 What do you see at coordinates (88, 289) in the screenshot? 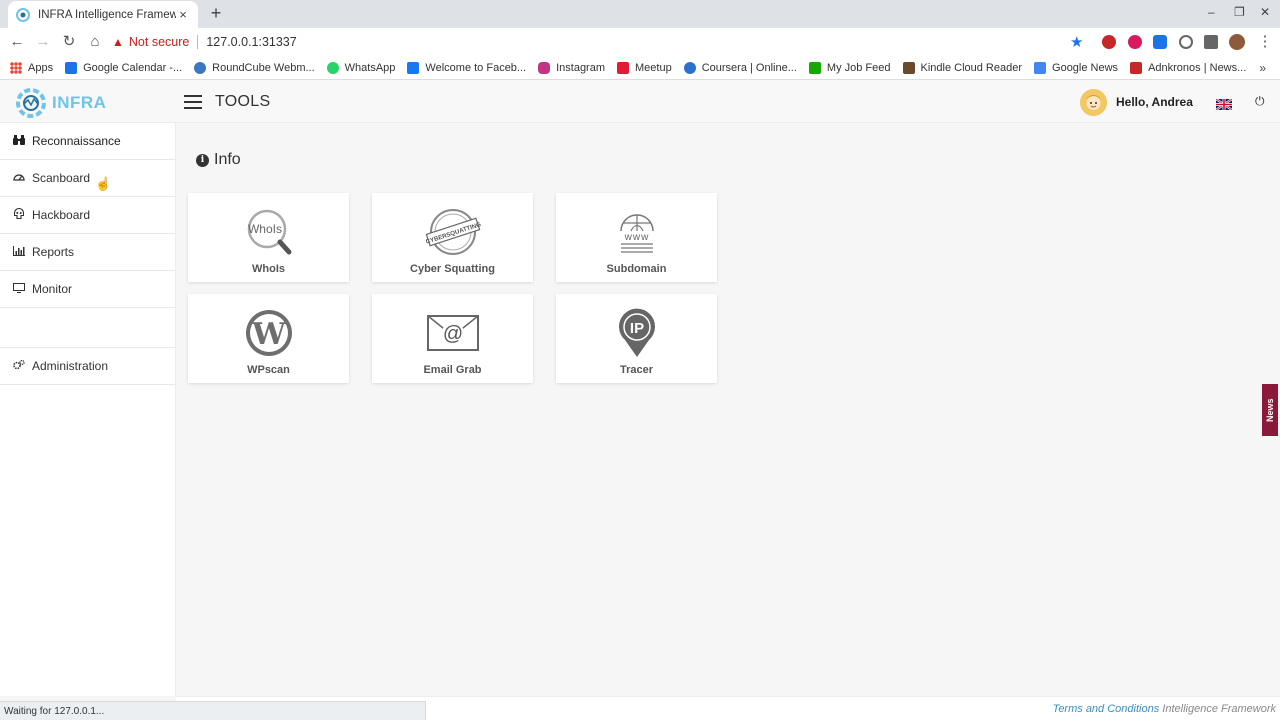
I see `sidebar-item-monitor: Monitor` at bounding box center [88, 289].